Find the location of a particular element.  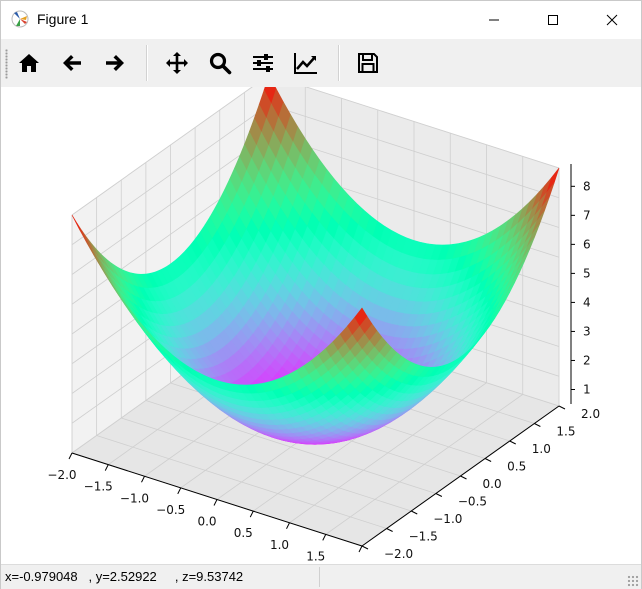

x-tick-label: 2.0 is located at coordinates (351, 562).